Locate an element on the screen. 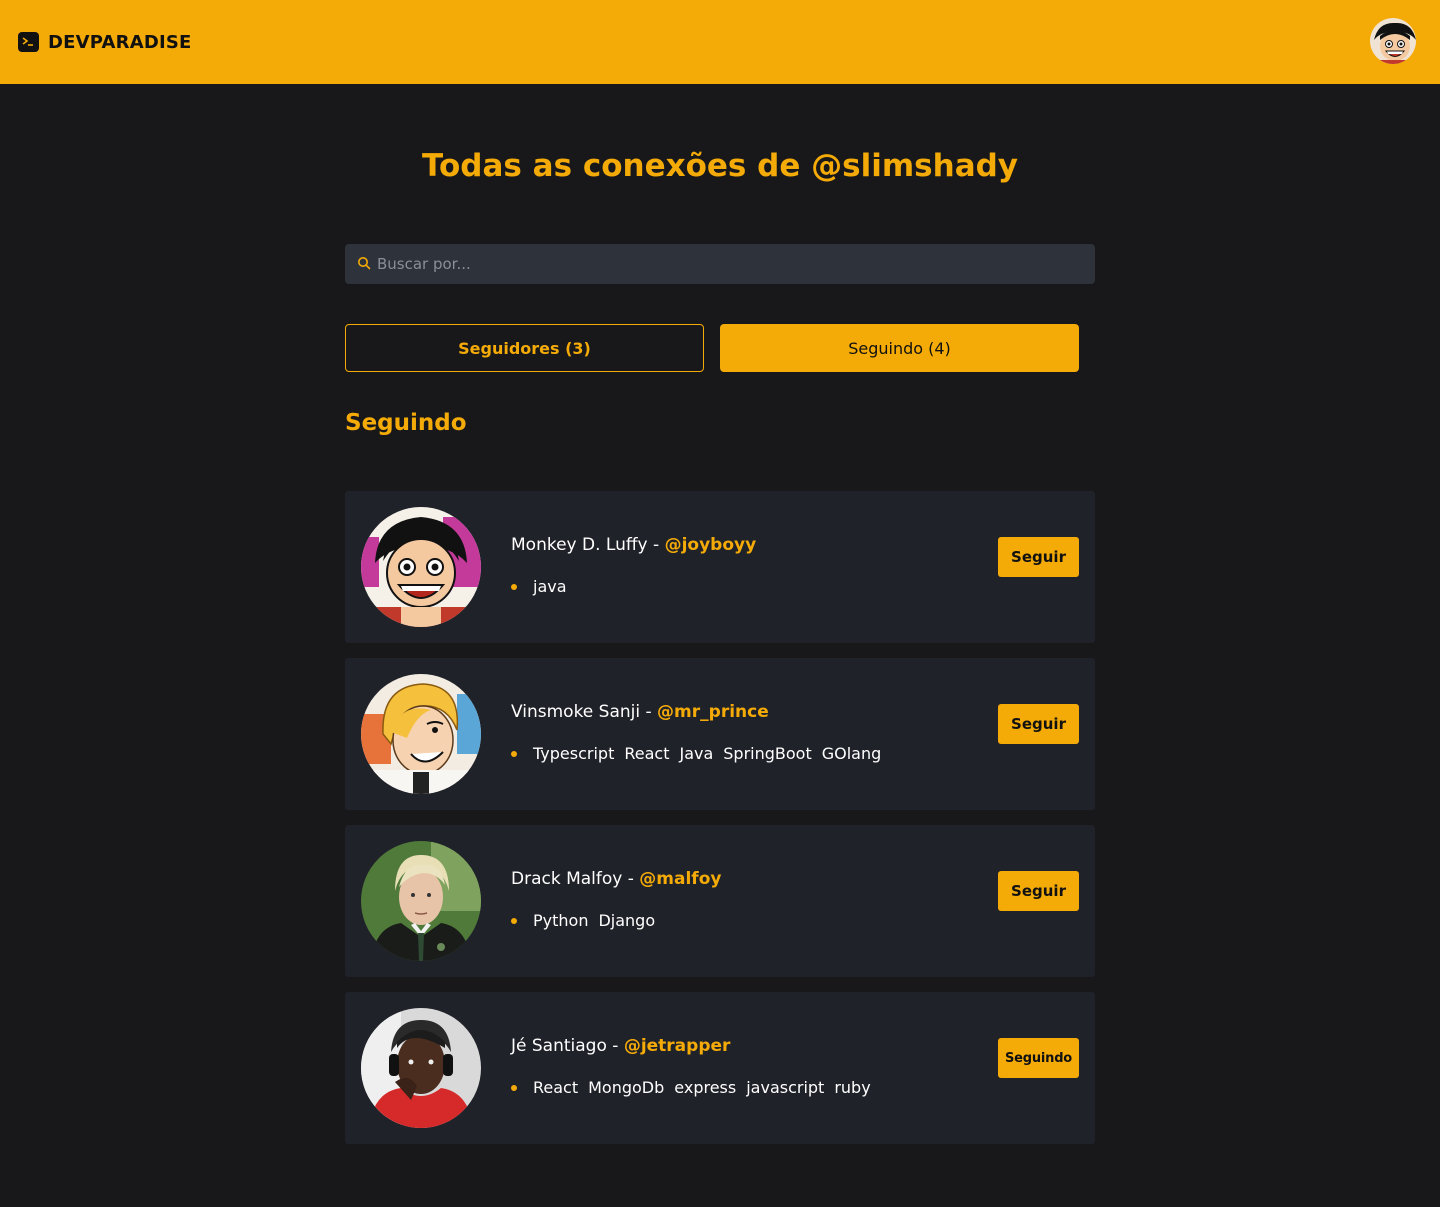  brand-logo: DEVPARADISE is located at coordinates (105, 42).